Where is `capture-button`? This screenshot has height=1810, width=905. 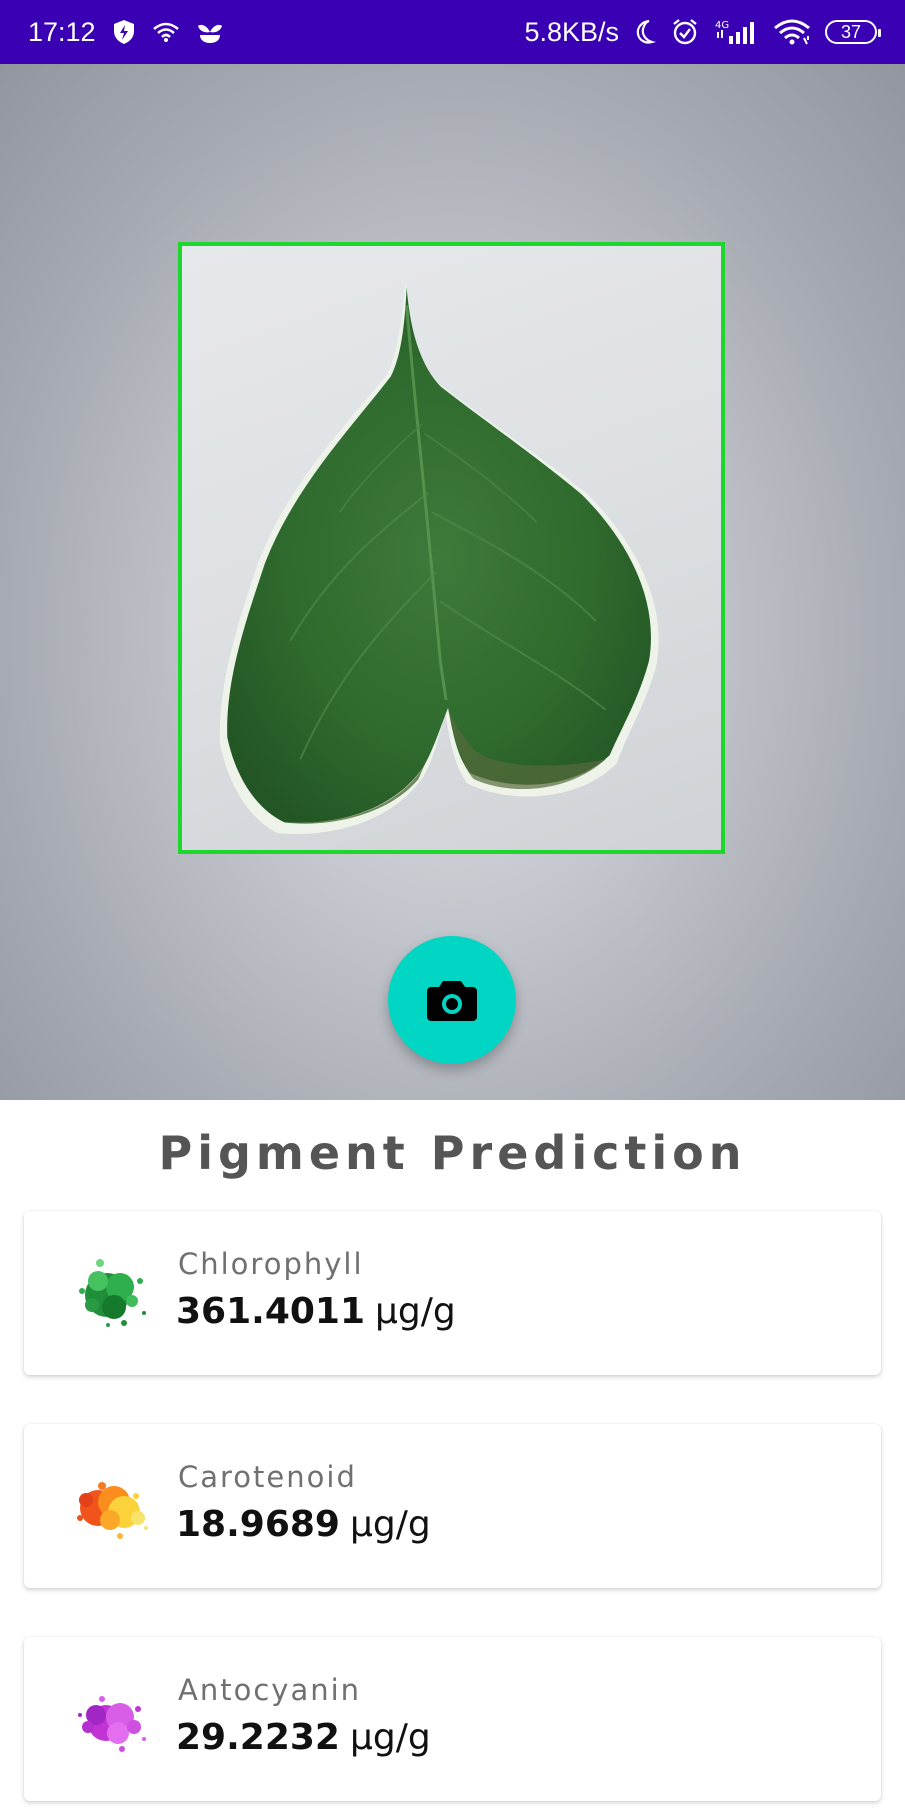 capture-button is located at coordinates (452, 1000).